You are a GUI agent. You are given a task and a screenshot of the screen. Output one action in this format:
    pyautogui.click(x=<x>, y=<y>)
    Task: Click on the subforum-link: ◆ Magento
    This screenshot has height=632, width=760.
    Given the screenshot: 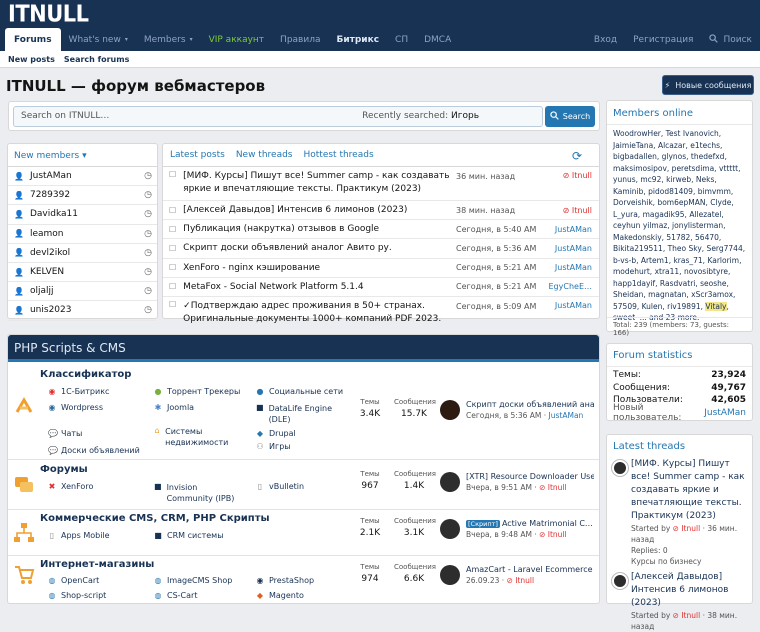 What is the action you would take?
    pyautogui.click(x=280, y=595)
    